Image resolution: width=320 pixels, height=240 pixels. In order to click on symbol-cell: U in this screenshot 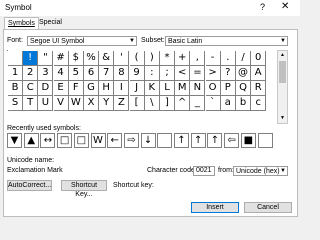, I will do `click(46, 103)`.